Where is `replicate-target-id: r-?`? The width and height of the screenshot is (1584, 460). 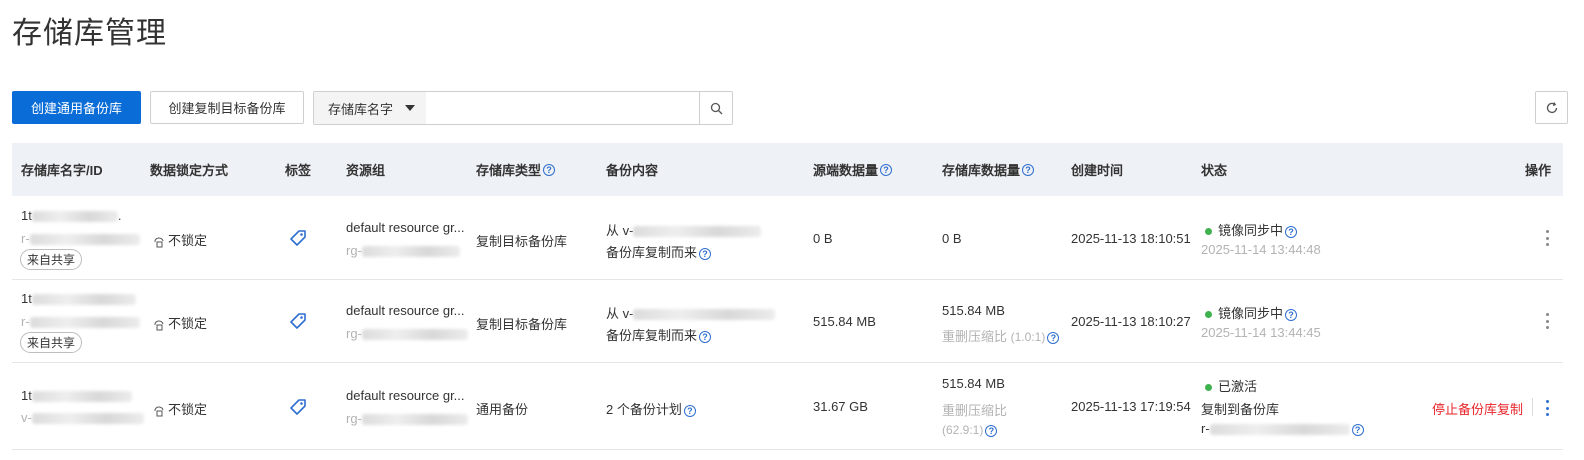 replicate-target-id: r-? is located at coordinates (1282, 428).